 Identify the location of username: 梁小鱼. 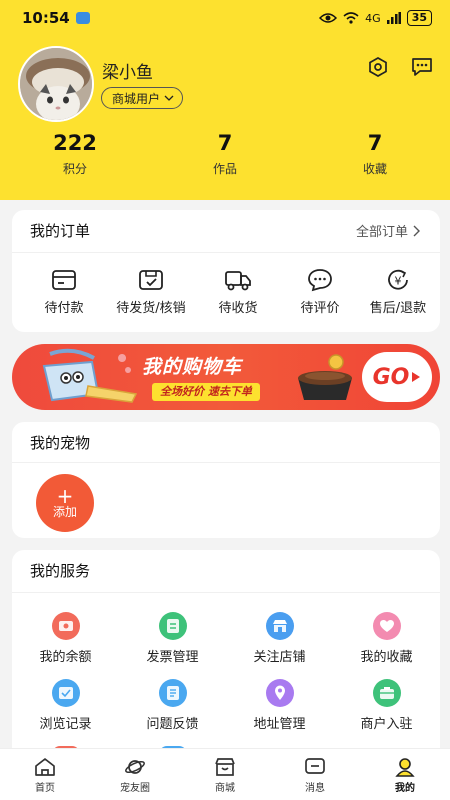
(127, 73).